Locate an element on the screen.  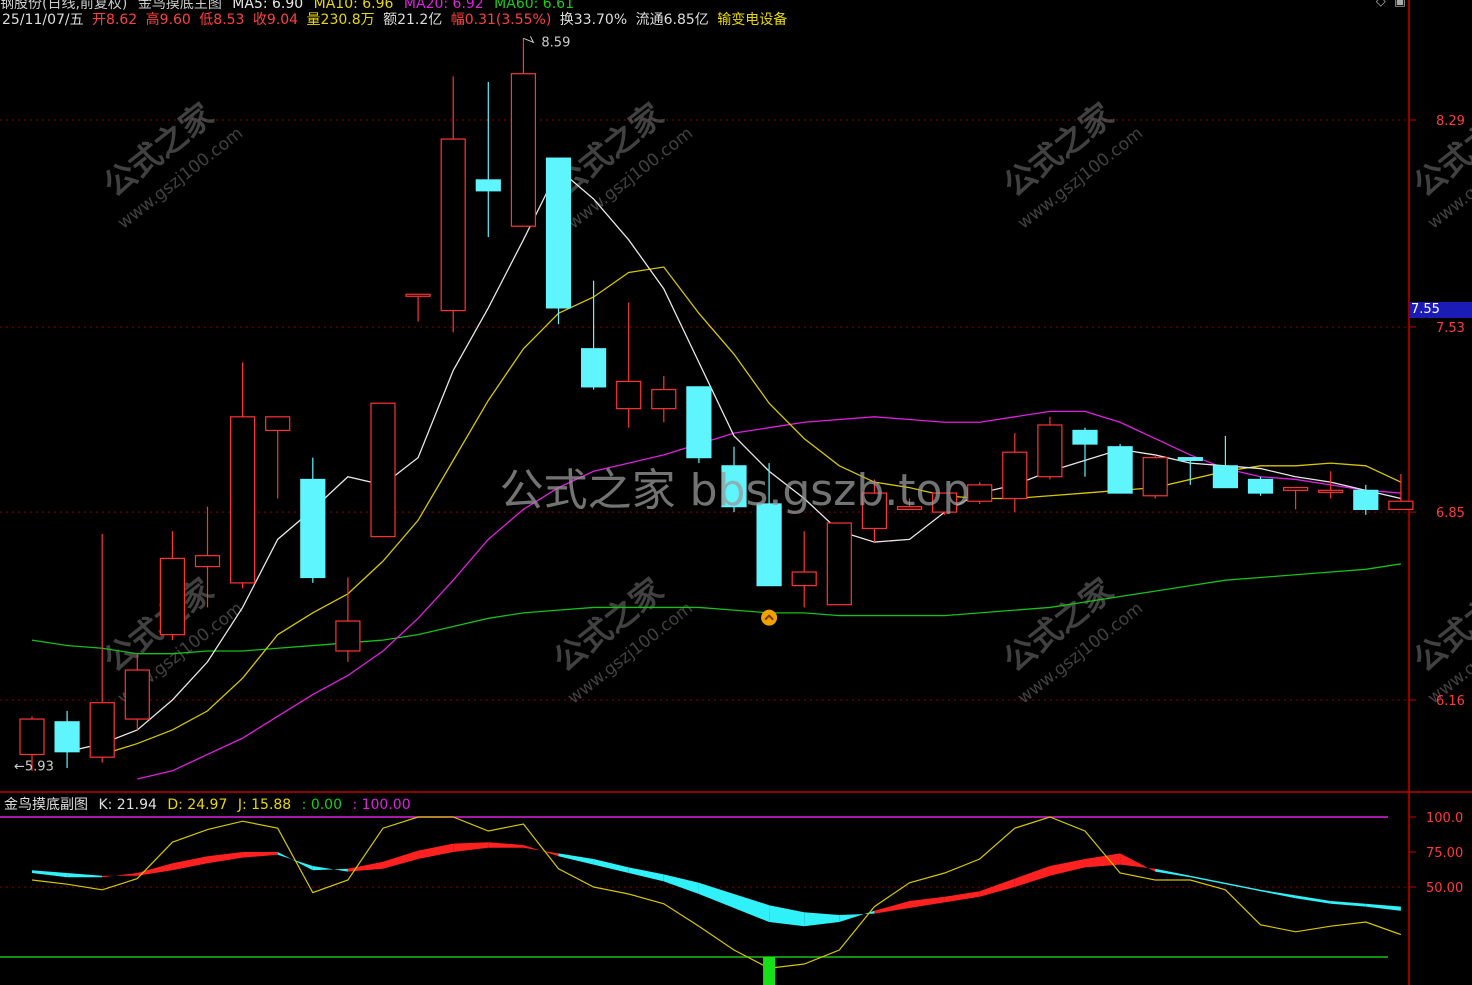
center-watermark: 公式之家 bbs.gszb.top is located at coordinates (735, 490).